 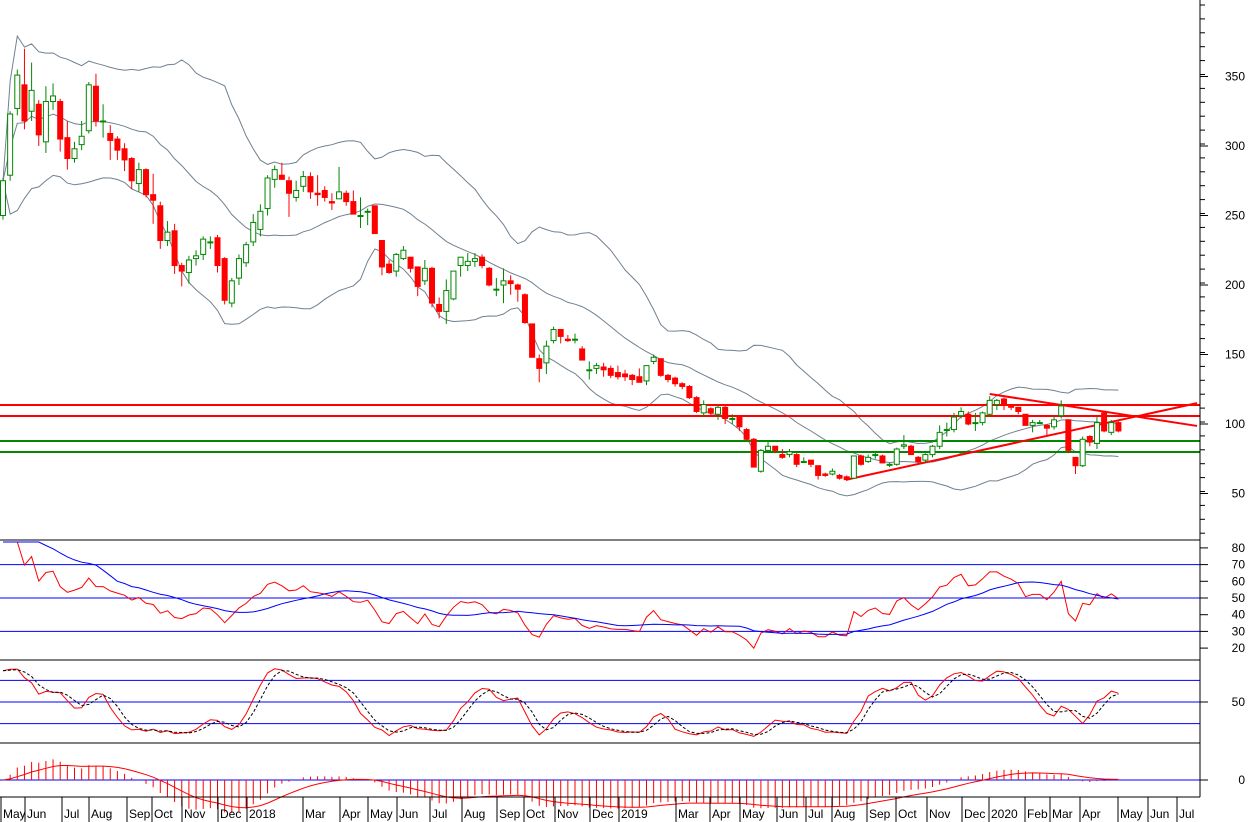 What do you see at coordinates (71, 814) in the screenshot?
I see `time-tick-label: Jul` at bounding box center [71, 814].